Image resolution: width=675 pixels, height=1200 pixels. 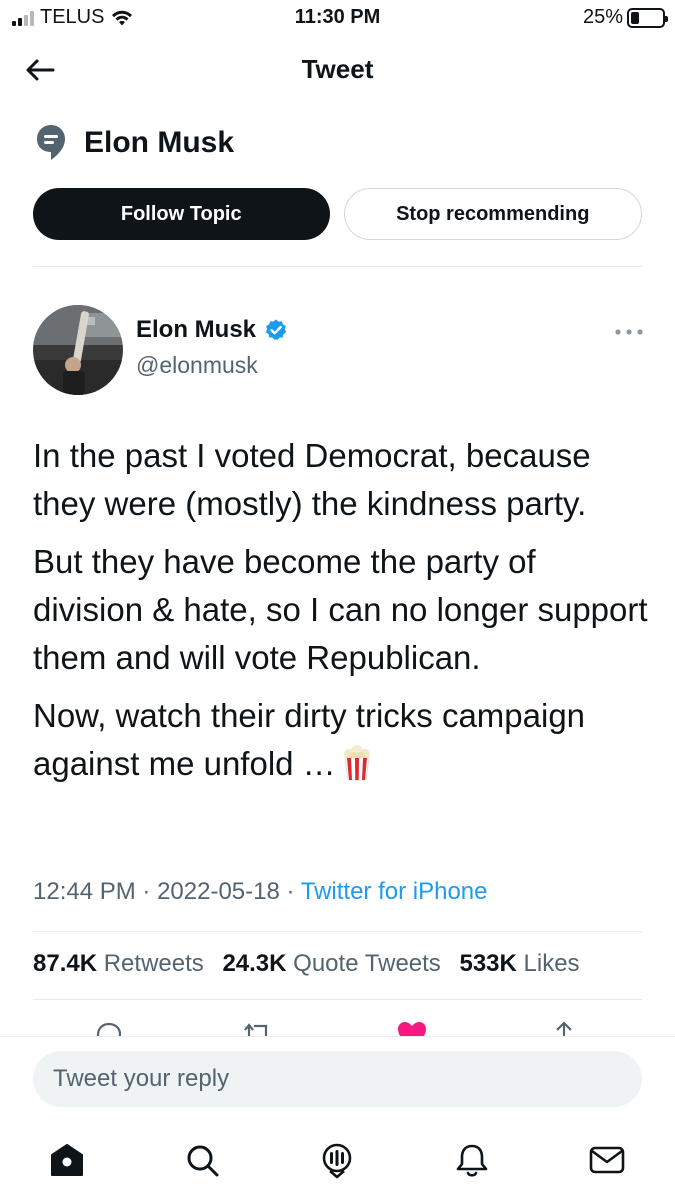 I want to click on follow-topic-button: Follow Topic, so click(x=181, y=214).